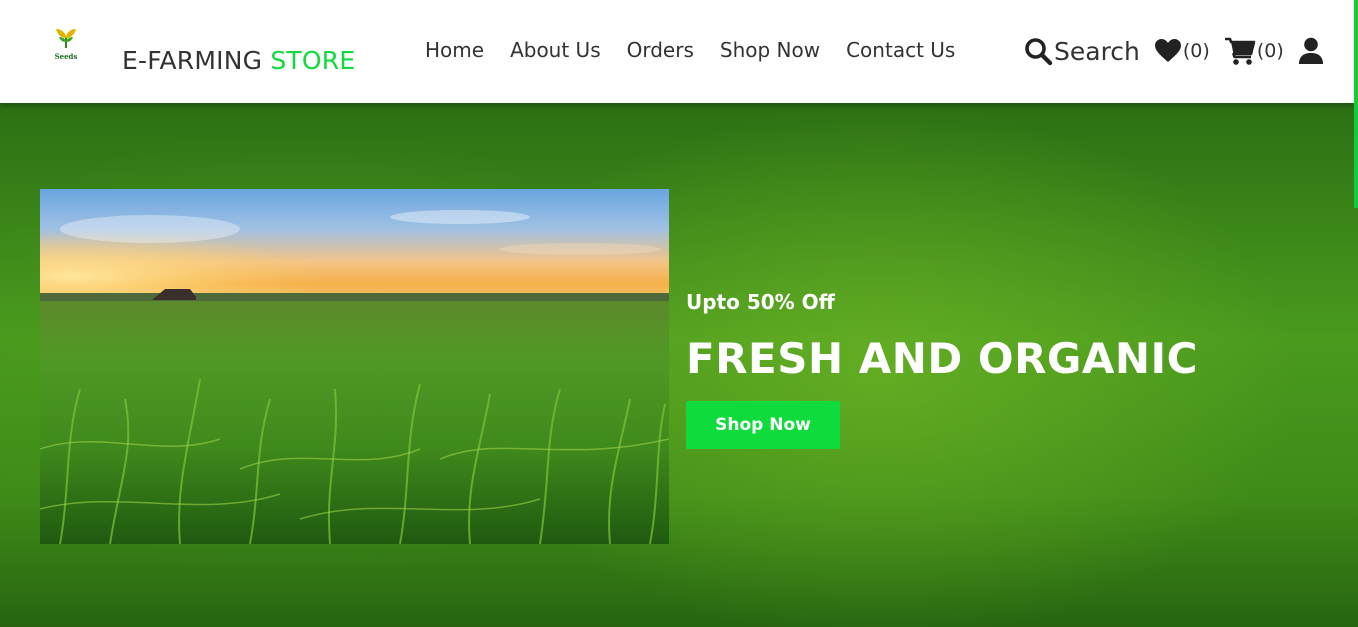 The height and width of the screenshot is (627, 1358). Describe the element at coordinates (760, 302) in the screenshot. I see `offer-text: Upto 50% Off` at that location.